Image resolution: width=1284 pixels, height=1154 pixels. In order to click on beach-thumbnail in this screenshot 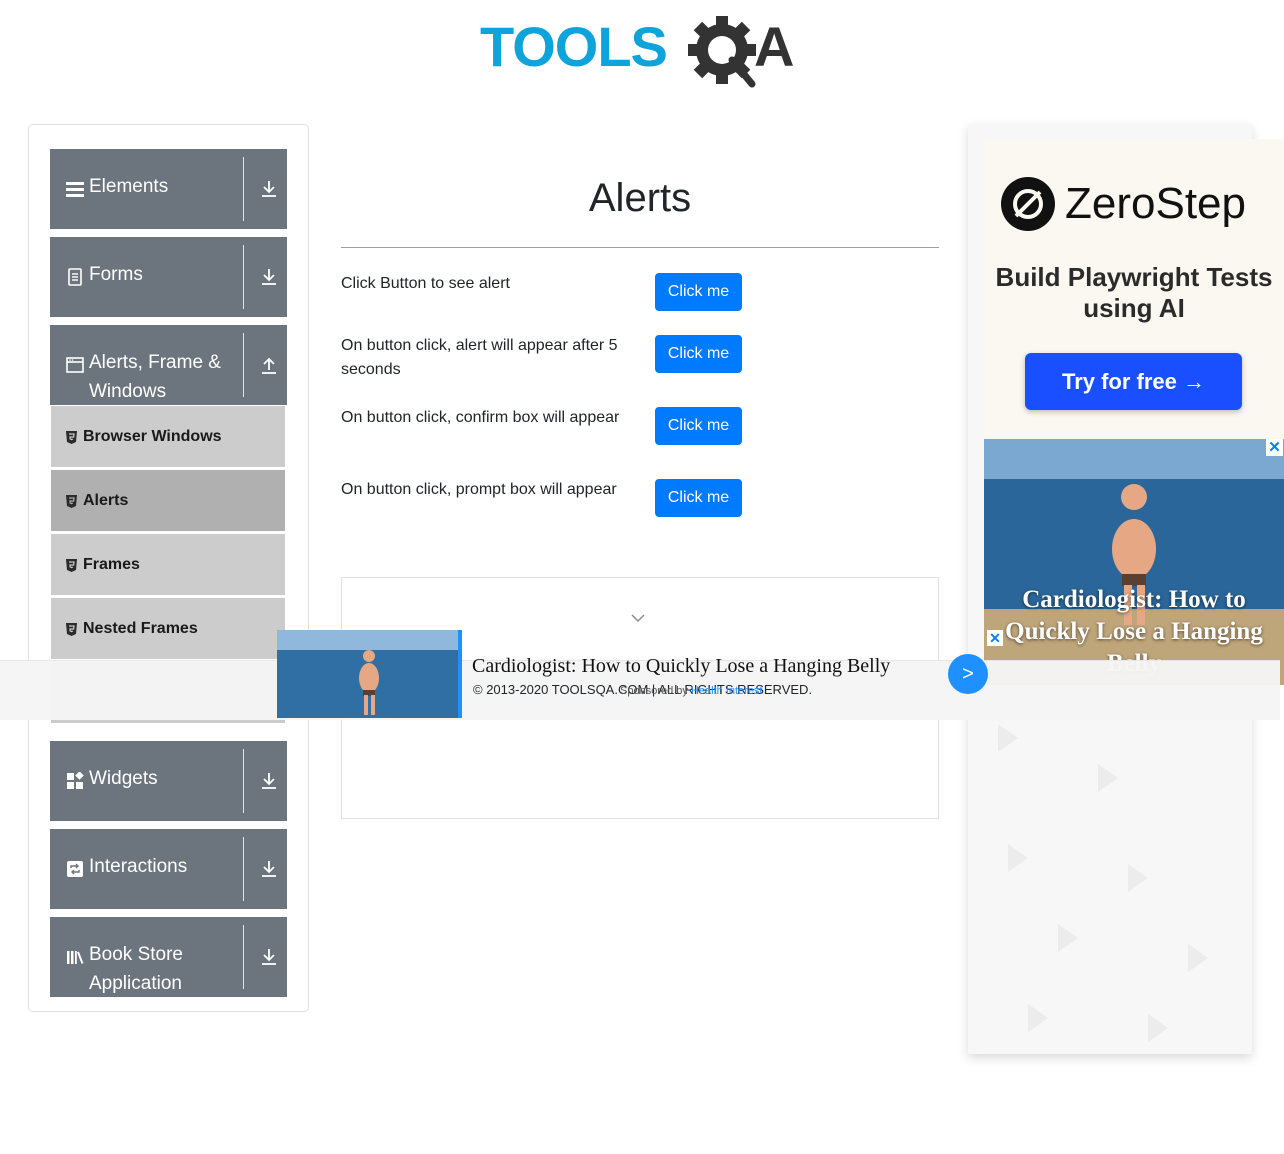, I will do `click(367, 674)`.